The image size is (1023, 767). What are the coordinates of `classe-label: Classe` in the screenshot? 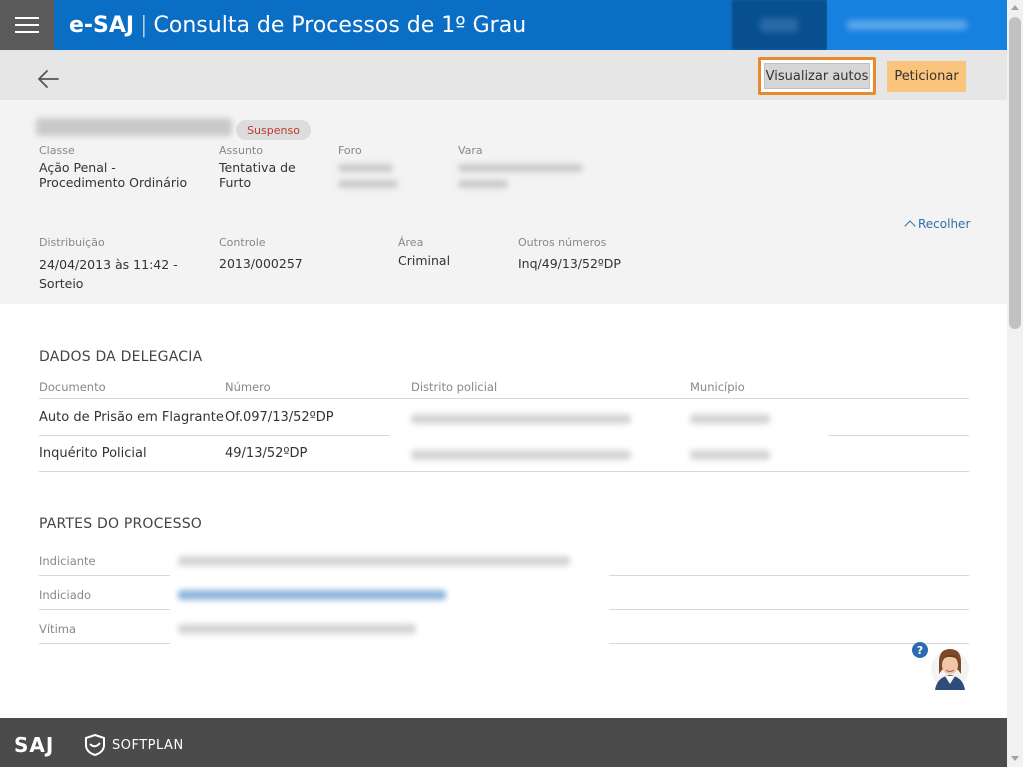 It's located at (57, 150).